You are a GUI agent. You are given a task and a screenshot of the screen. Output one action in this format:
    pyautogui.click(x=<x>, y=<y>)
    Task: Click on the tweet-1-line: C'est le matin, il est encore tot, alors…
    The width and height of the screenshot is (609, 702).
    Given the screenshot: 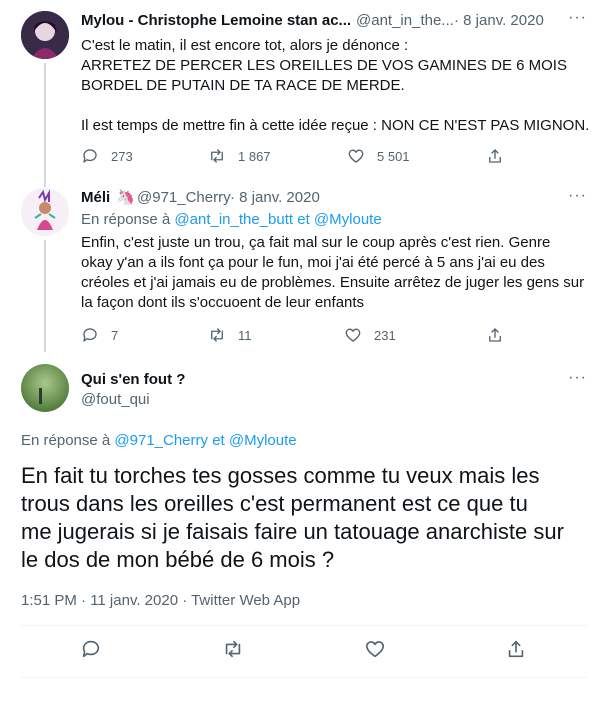 What is the action you would take?
    pyautogui.click(x=245, y=45)
    